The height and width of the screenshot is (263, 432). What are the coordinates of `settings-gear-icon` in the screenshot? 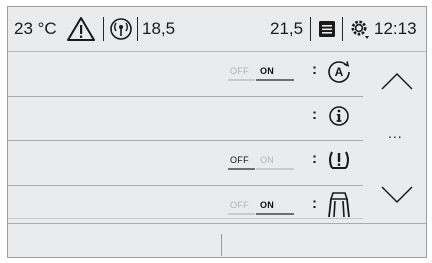 It's located at (360, 29).